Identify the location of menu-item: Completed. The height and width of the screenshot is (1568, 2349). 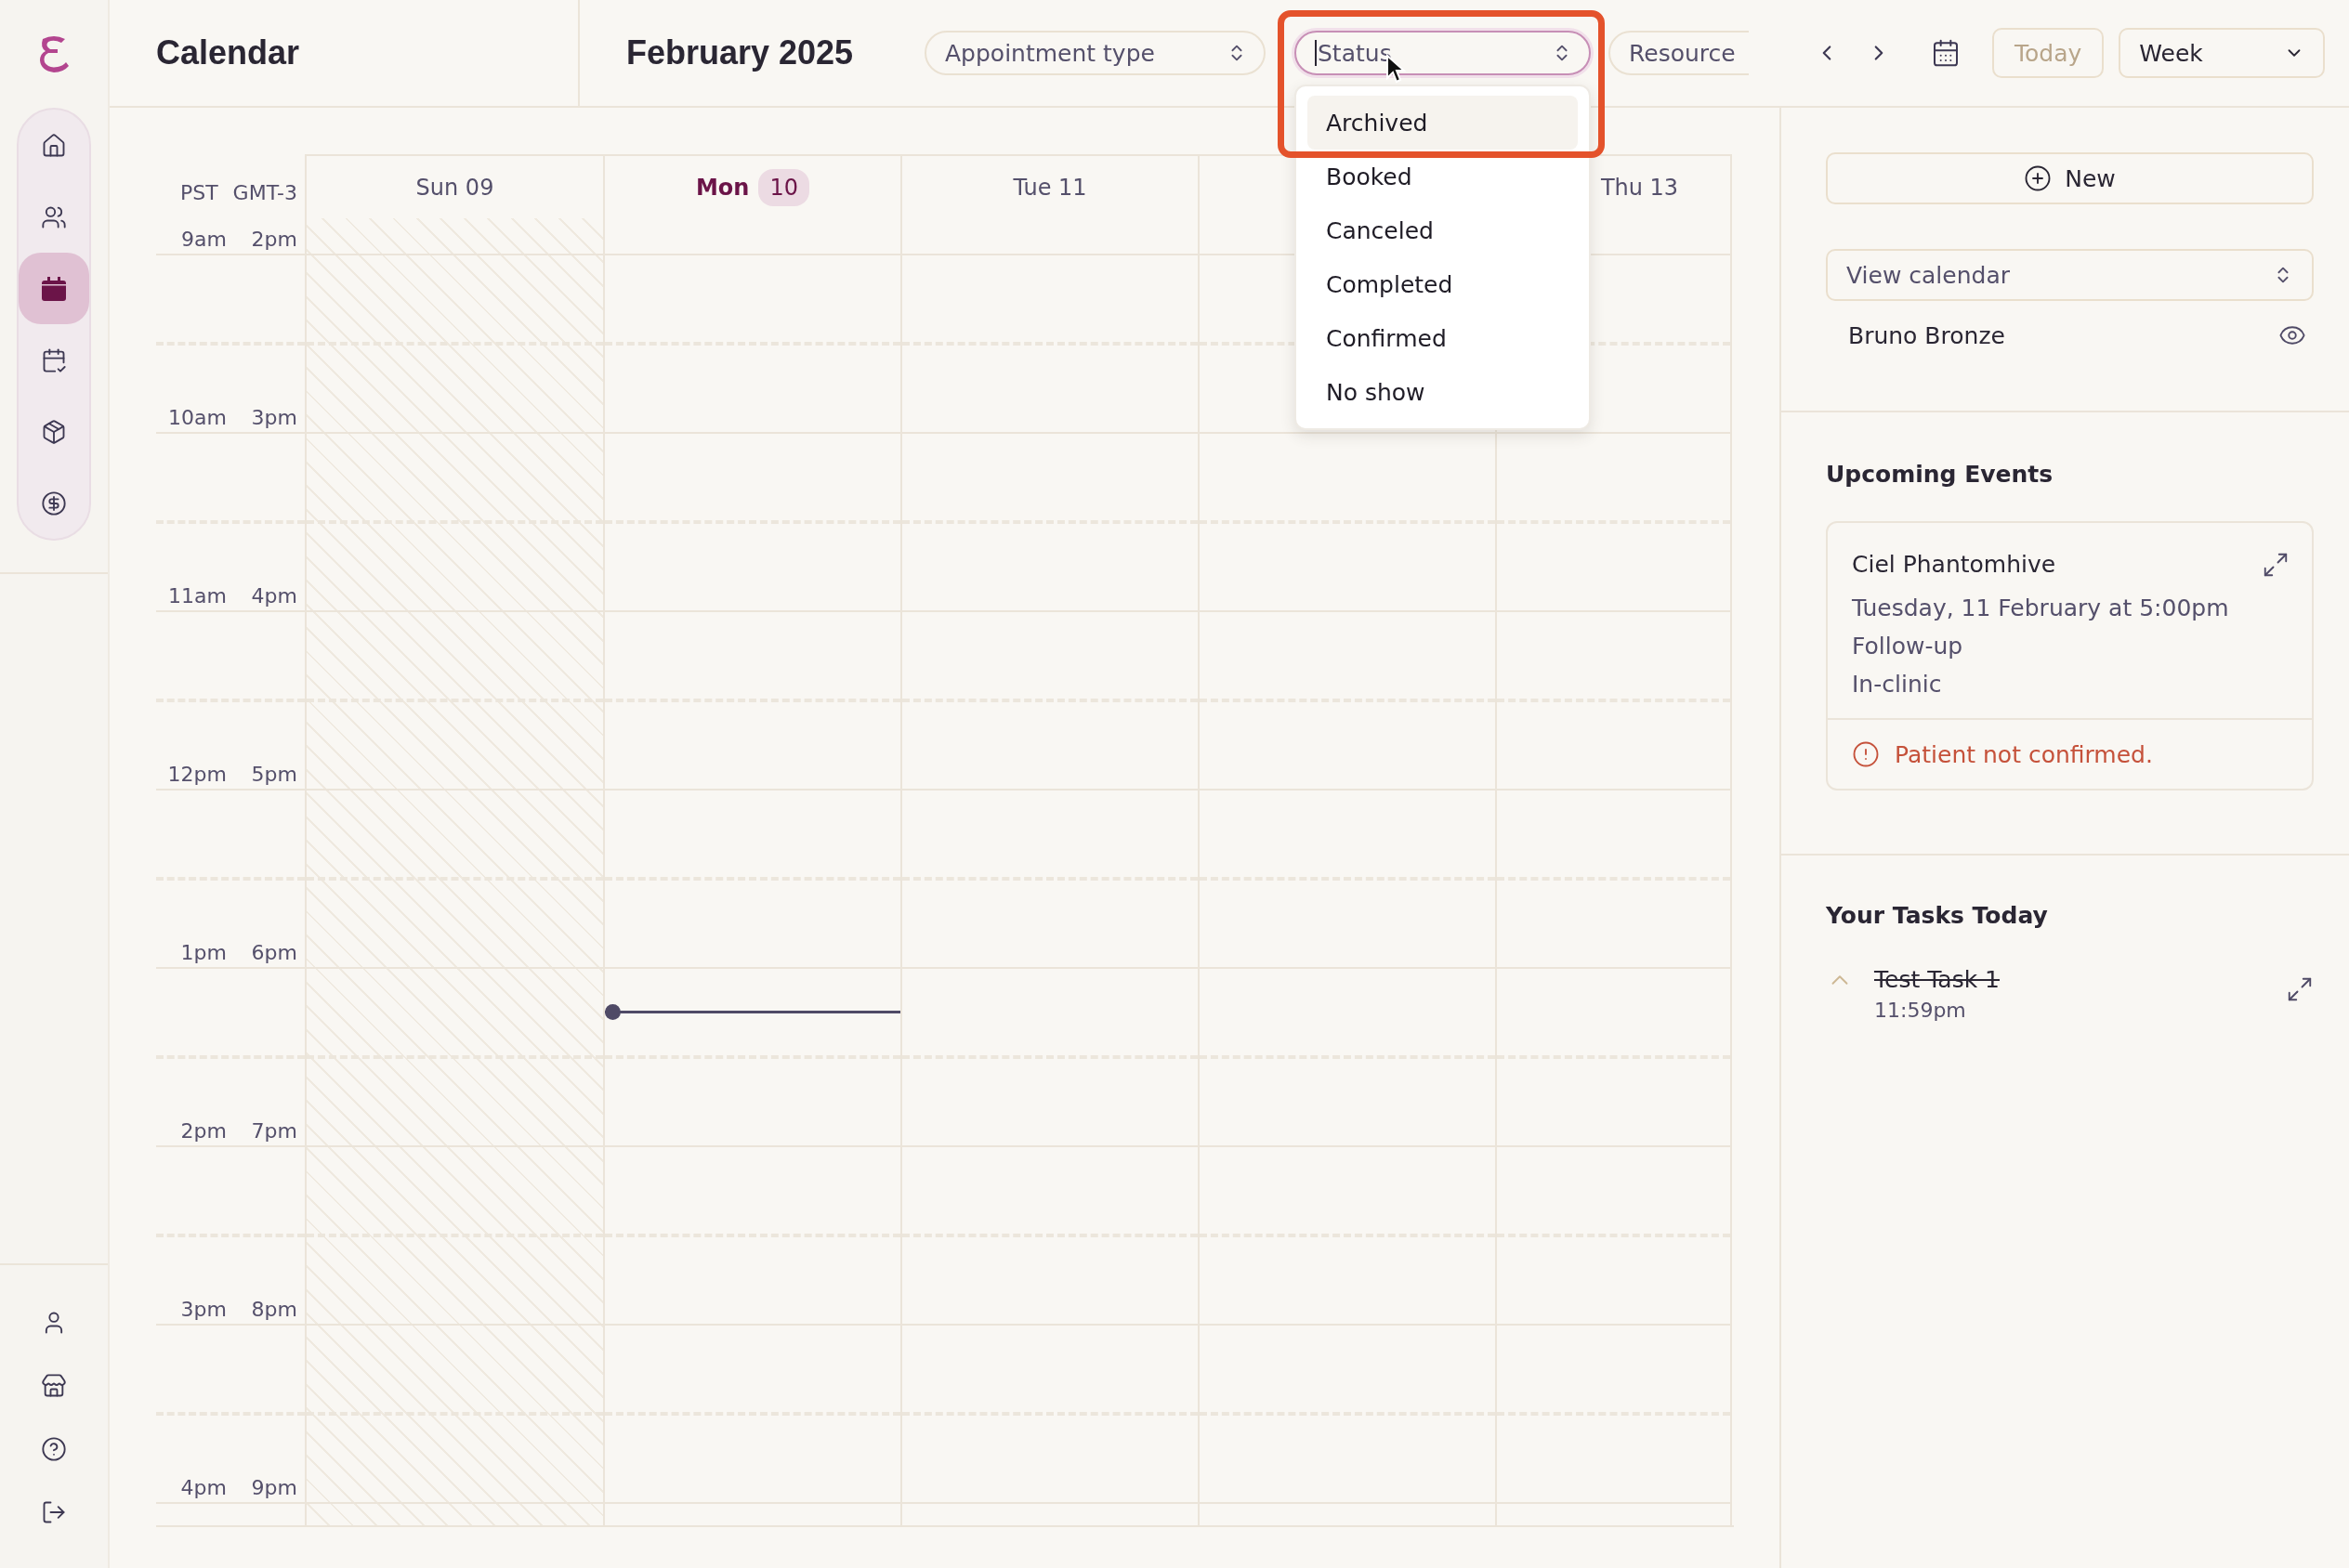
(1442, 284).